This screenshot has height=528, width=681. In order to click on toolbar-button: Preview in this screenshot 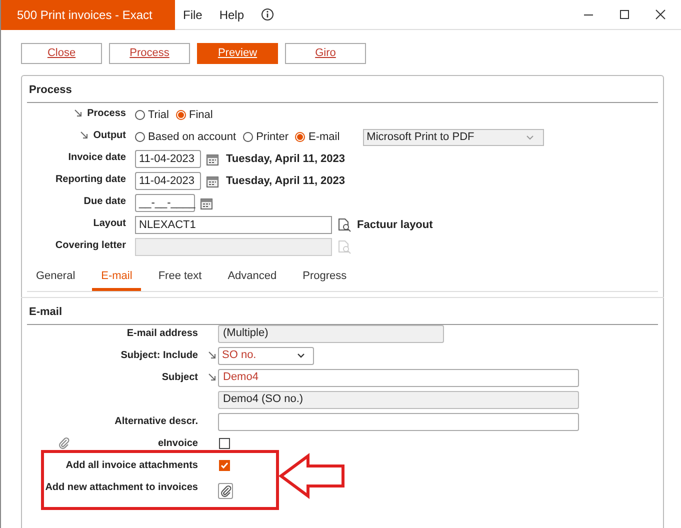, I will do `click(237, 53)`.